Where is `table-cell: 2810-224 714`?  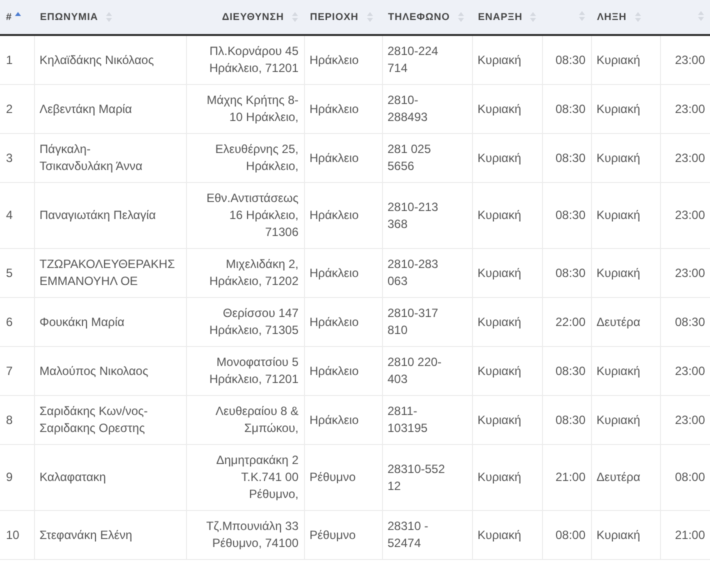
table-cell: 2810-224 714 is located at coordinates (413, 60).